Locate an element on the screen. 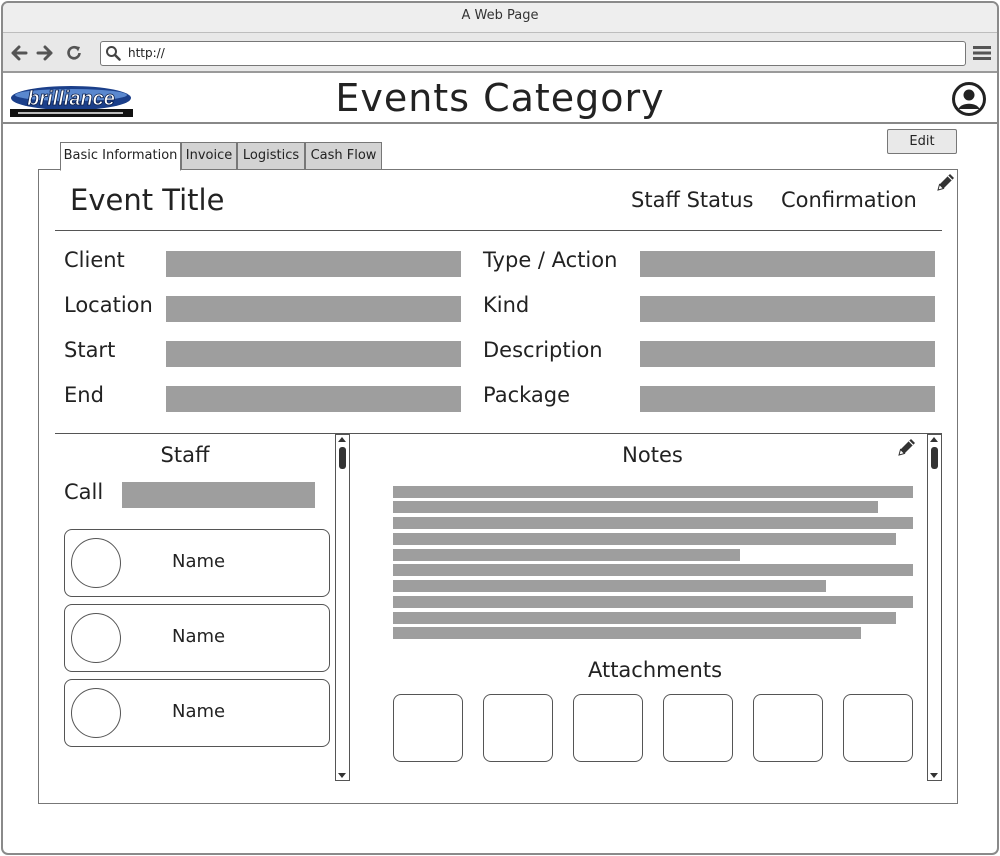 This screenshot has width=1000, height=856. hamburger-menu-icon is located at coordinates (982, 55).